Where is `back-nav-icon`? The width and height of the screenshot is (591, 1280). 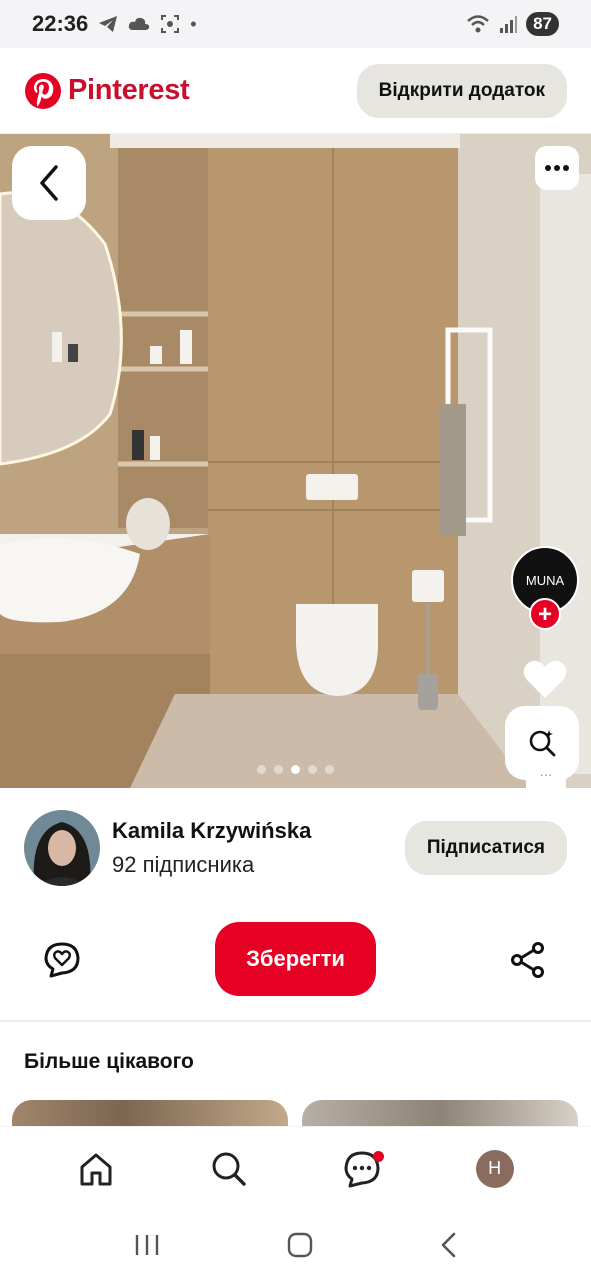 back-nav-icon is located at coordinates (449, 1245).